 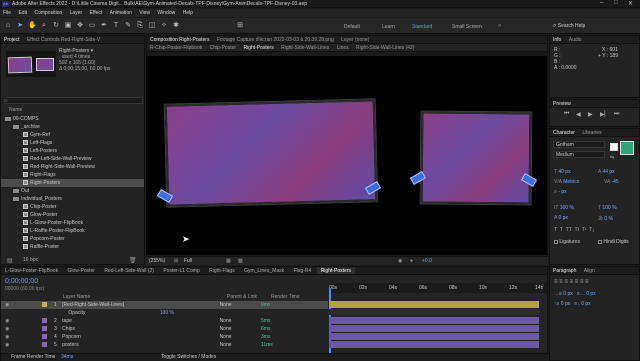 I want to click on show-channel-icon: ●, so click(x=411, y=261).